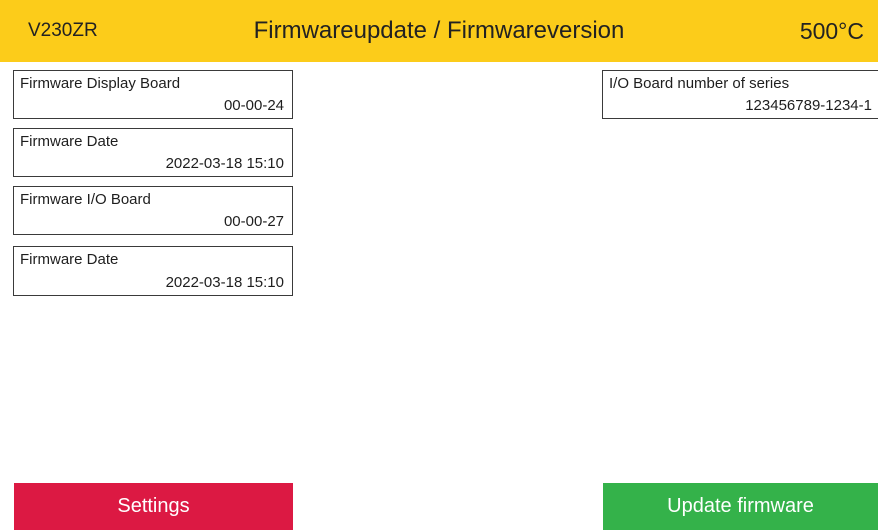 Image resolution: width=878 pixels, height=530 pixels. What do you see at coordinates (253, 105) in the screenshot?
I see `firmware-display-board-value: 00-00-24` at bounding box center [253, 105].